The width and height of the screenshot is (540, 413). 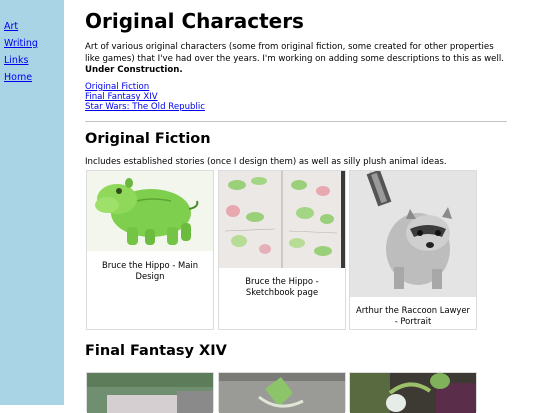 What do you see at coordinates (11, 26) in the screenshot?
I see `sidebar-link-art: Art` at bounding box center [11, 26].